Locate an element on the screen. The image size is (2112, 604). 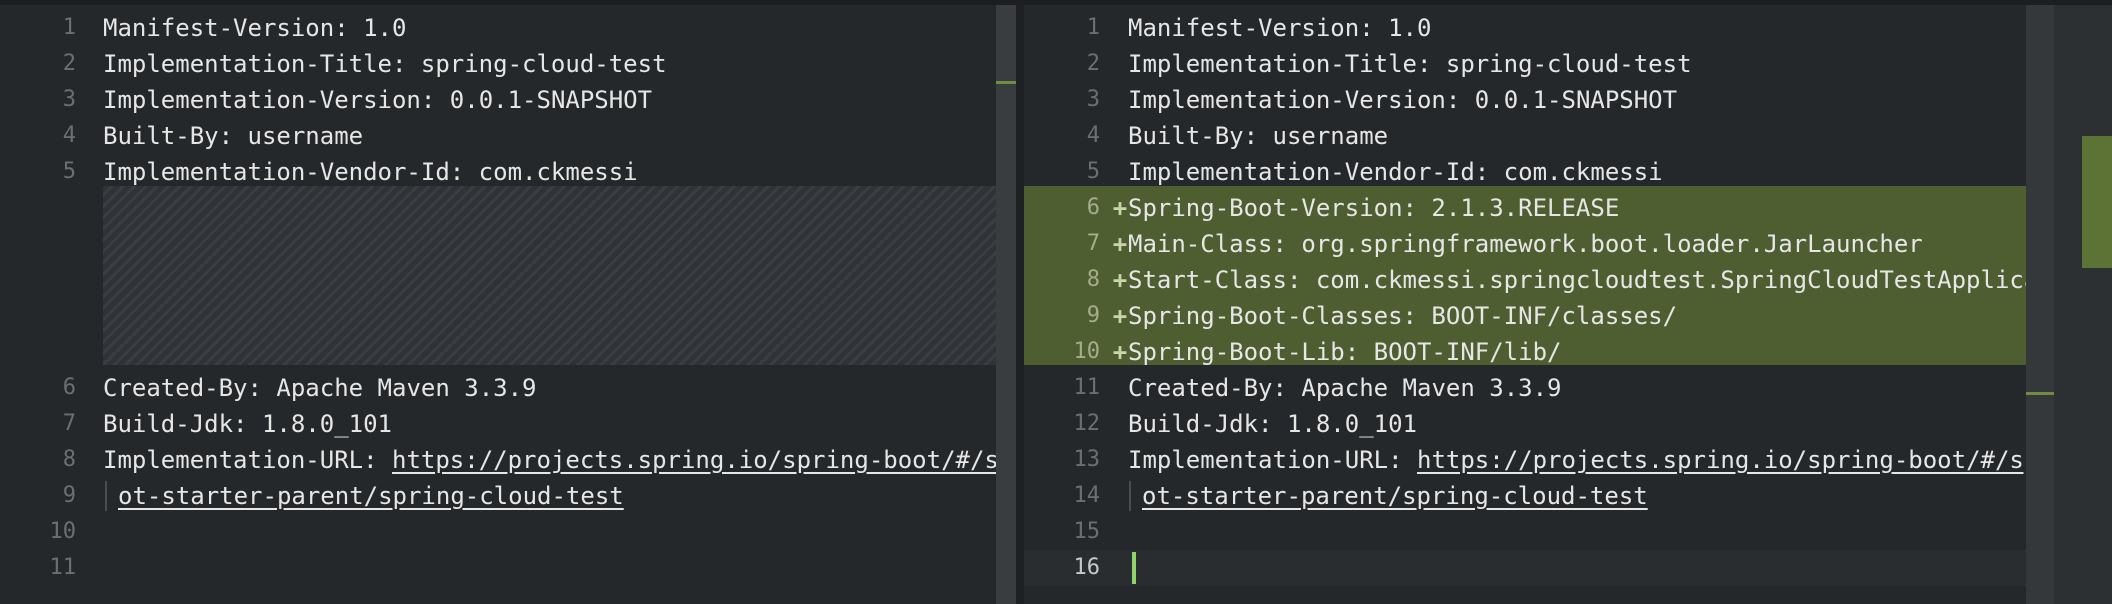
added-line: 10 + Spring-Boot-Lib: BOOT-INF/lib/ is located at coordinates (1539, 352).